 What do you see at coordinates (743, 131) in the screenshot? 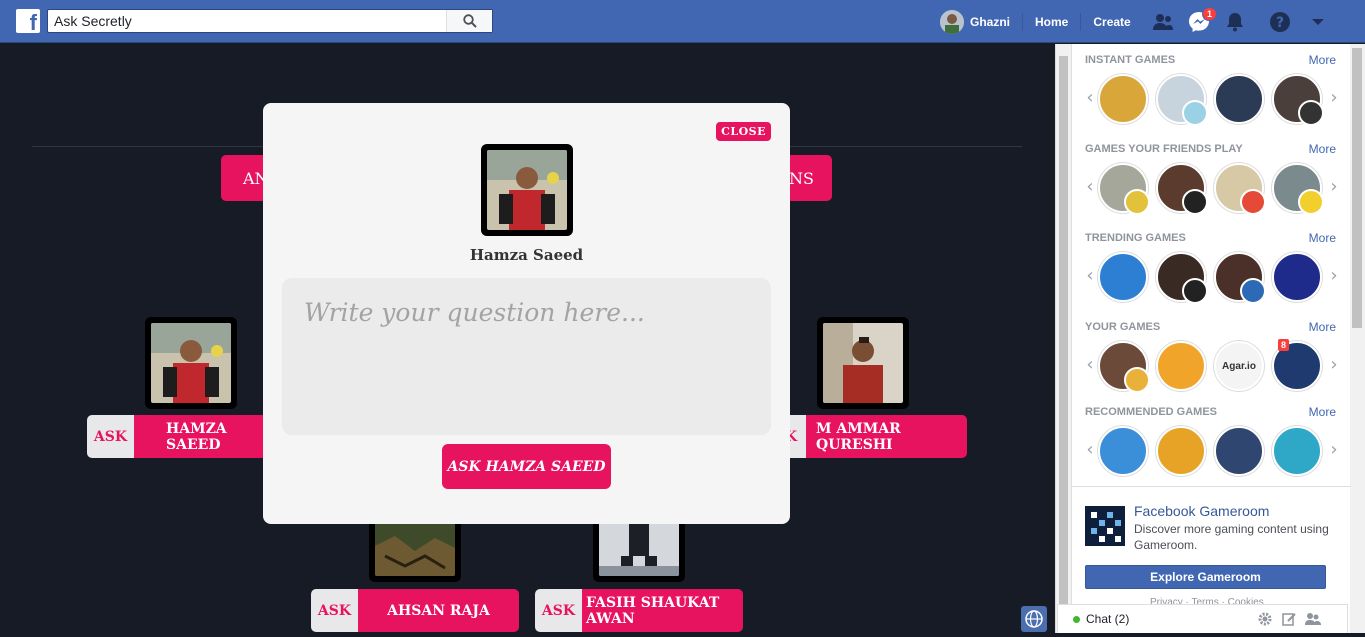
I see `close-button: CLOSE` at bounding box center [743, 131].